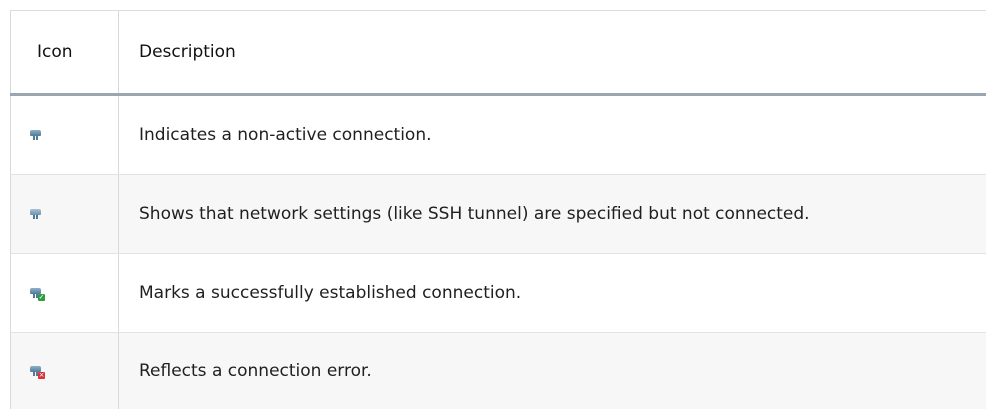 This screenshot has height=411, width=986. Describe the element at coordinates (64, 293) in the screenshot. I see `icon-cell: ✓` at that location.